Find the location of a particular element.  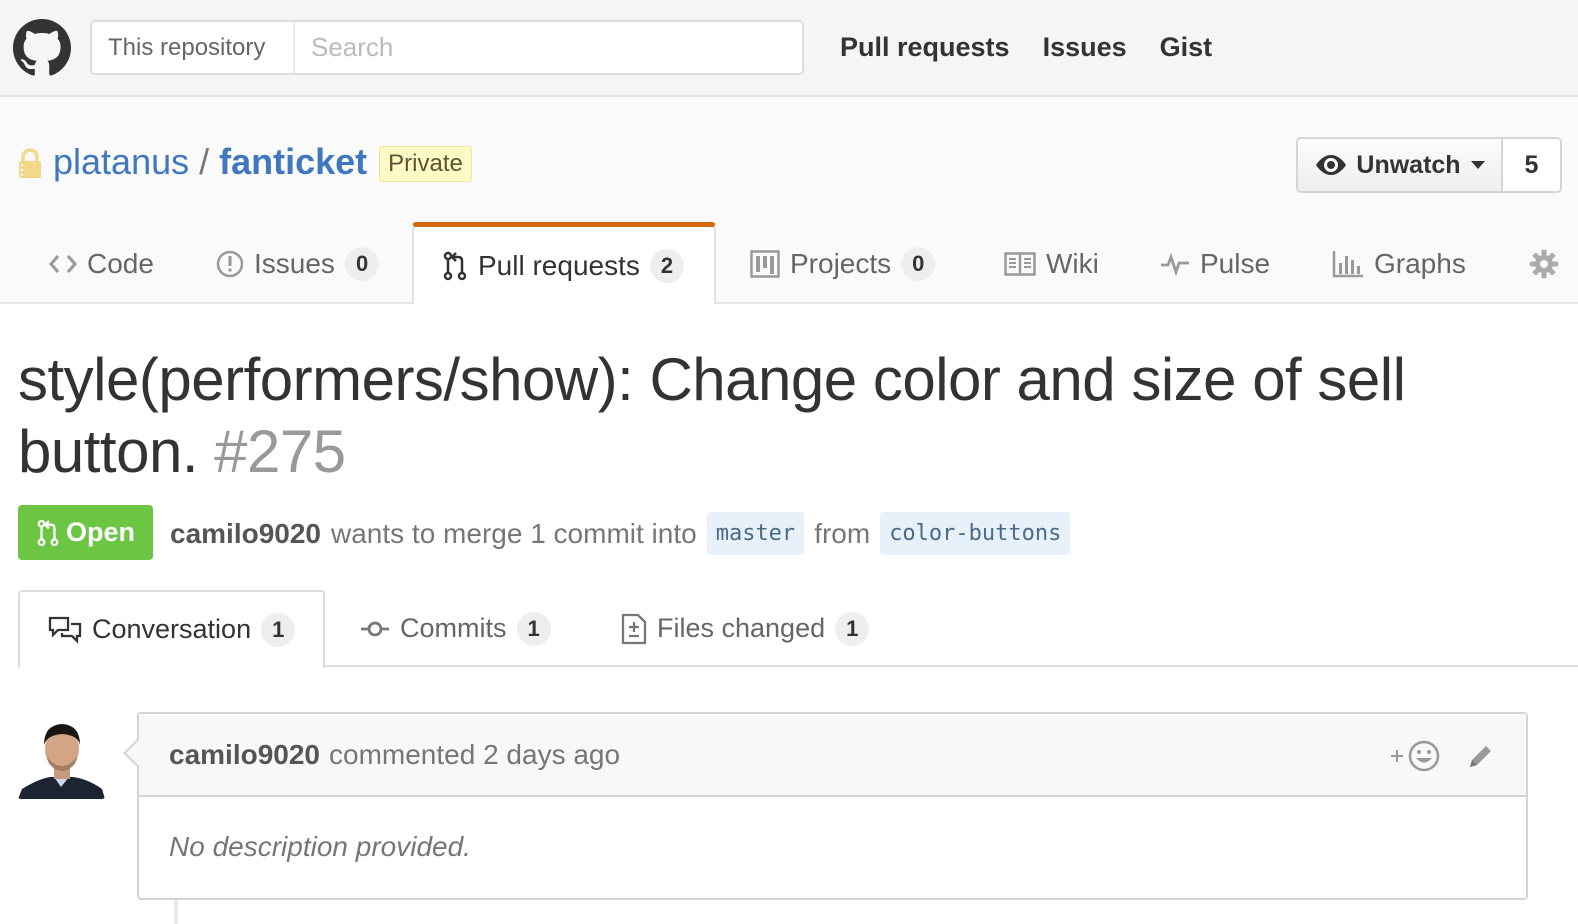

repo-title: platanus / fanticket Private is located at coordinates (262, 162).